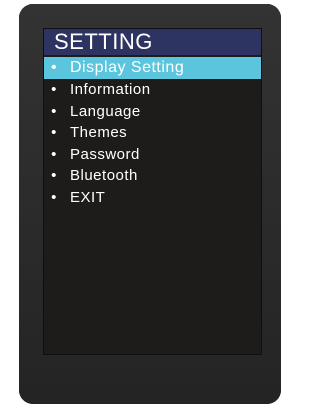 The height and width of the screenshot is (405, 320). I want to click on menu-item-label: Information, so click(110, 89).